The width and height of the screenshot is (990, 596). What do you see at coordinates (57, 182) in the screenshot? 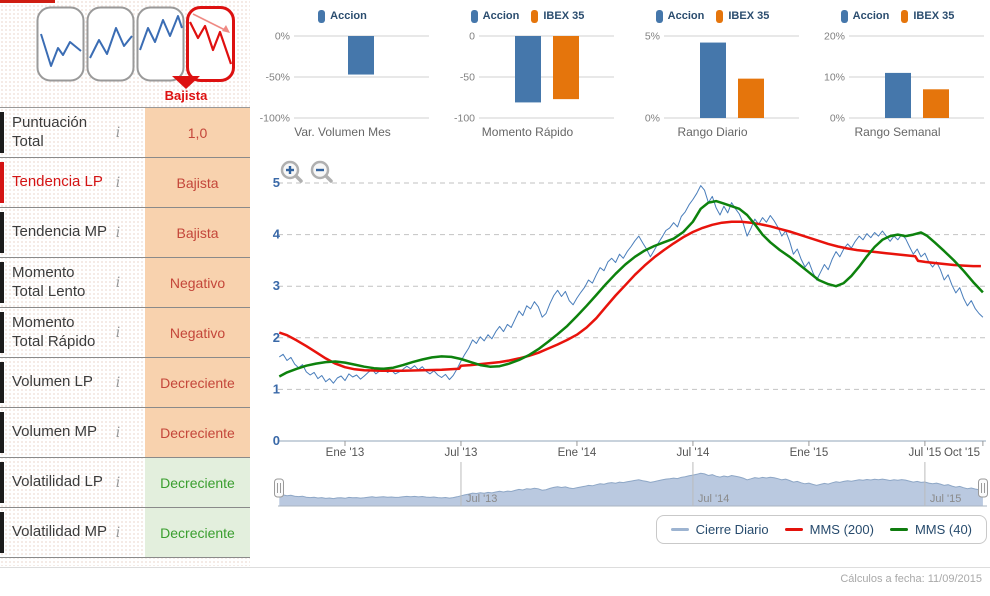
I see `row-label: Tendencia LP` at bounding box center [57, 182].